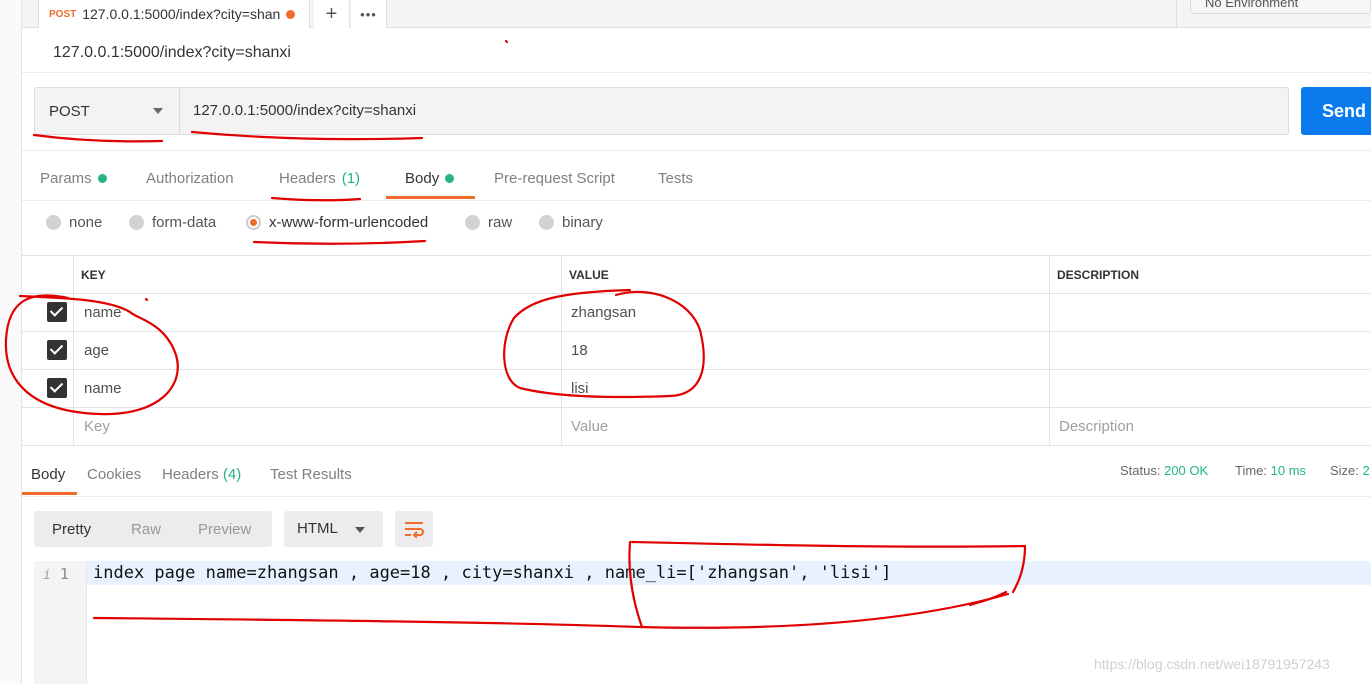  What do you see at coordinates (696, 313) in the screenshot?
I see `table-row: name zhangsan` at bounding box center [696, 313].